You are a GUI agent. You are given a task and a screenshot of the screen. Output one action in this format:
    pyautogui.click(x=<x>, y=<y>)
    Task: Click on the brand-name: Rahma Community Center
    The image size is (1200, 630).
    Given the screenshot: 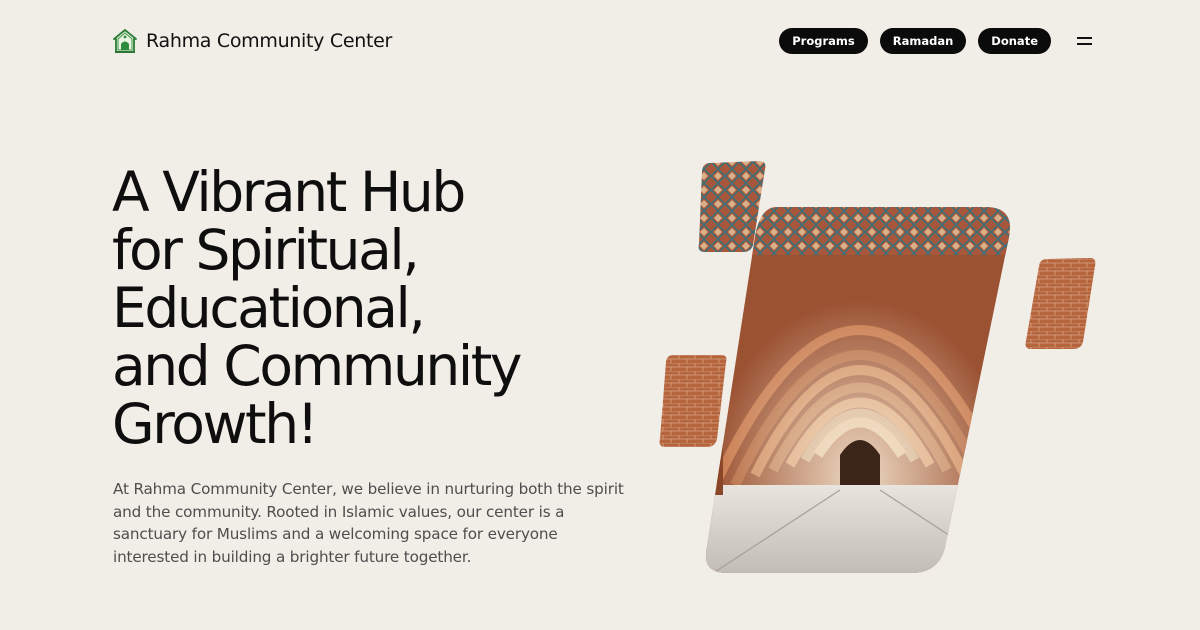 What is the action you would take?
    pyautogui.click(x=269, y=41)
    